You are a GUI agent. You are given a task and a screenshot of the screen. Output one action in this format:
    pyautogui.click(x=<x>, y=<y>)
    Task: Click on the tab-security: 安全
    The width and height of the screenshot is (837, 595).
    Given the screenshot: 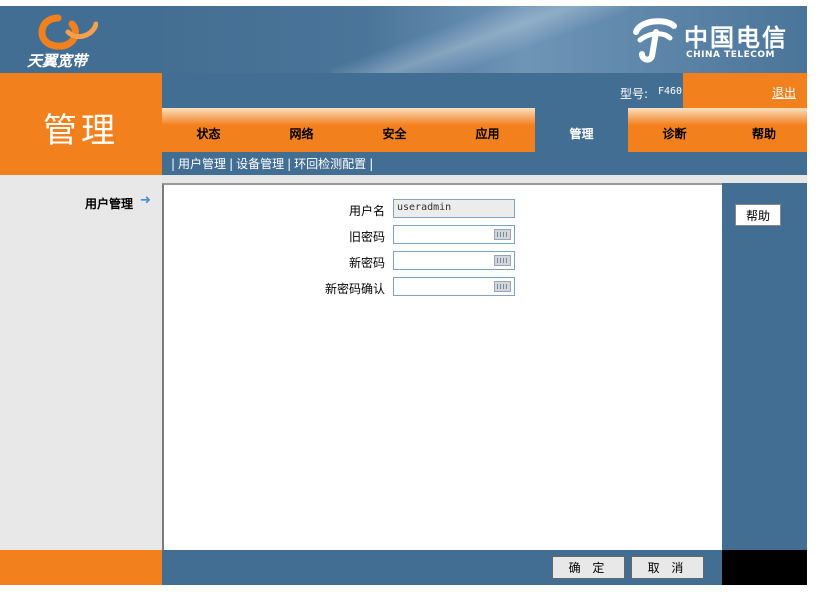 What is the action you would take?
    pyautogui.click(x=394, y=130)
    